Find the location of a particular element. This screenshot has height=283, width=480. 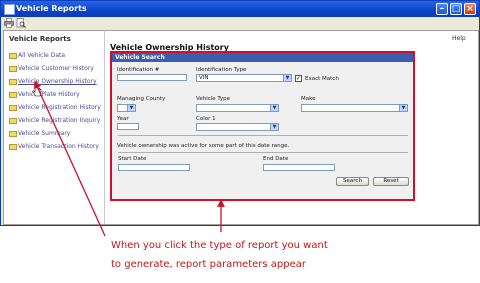

maximize-button: □ is located at coordinates (456, 9).